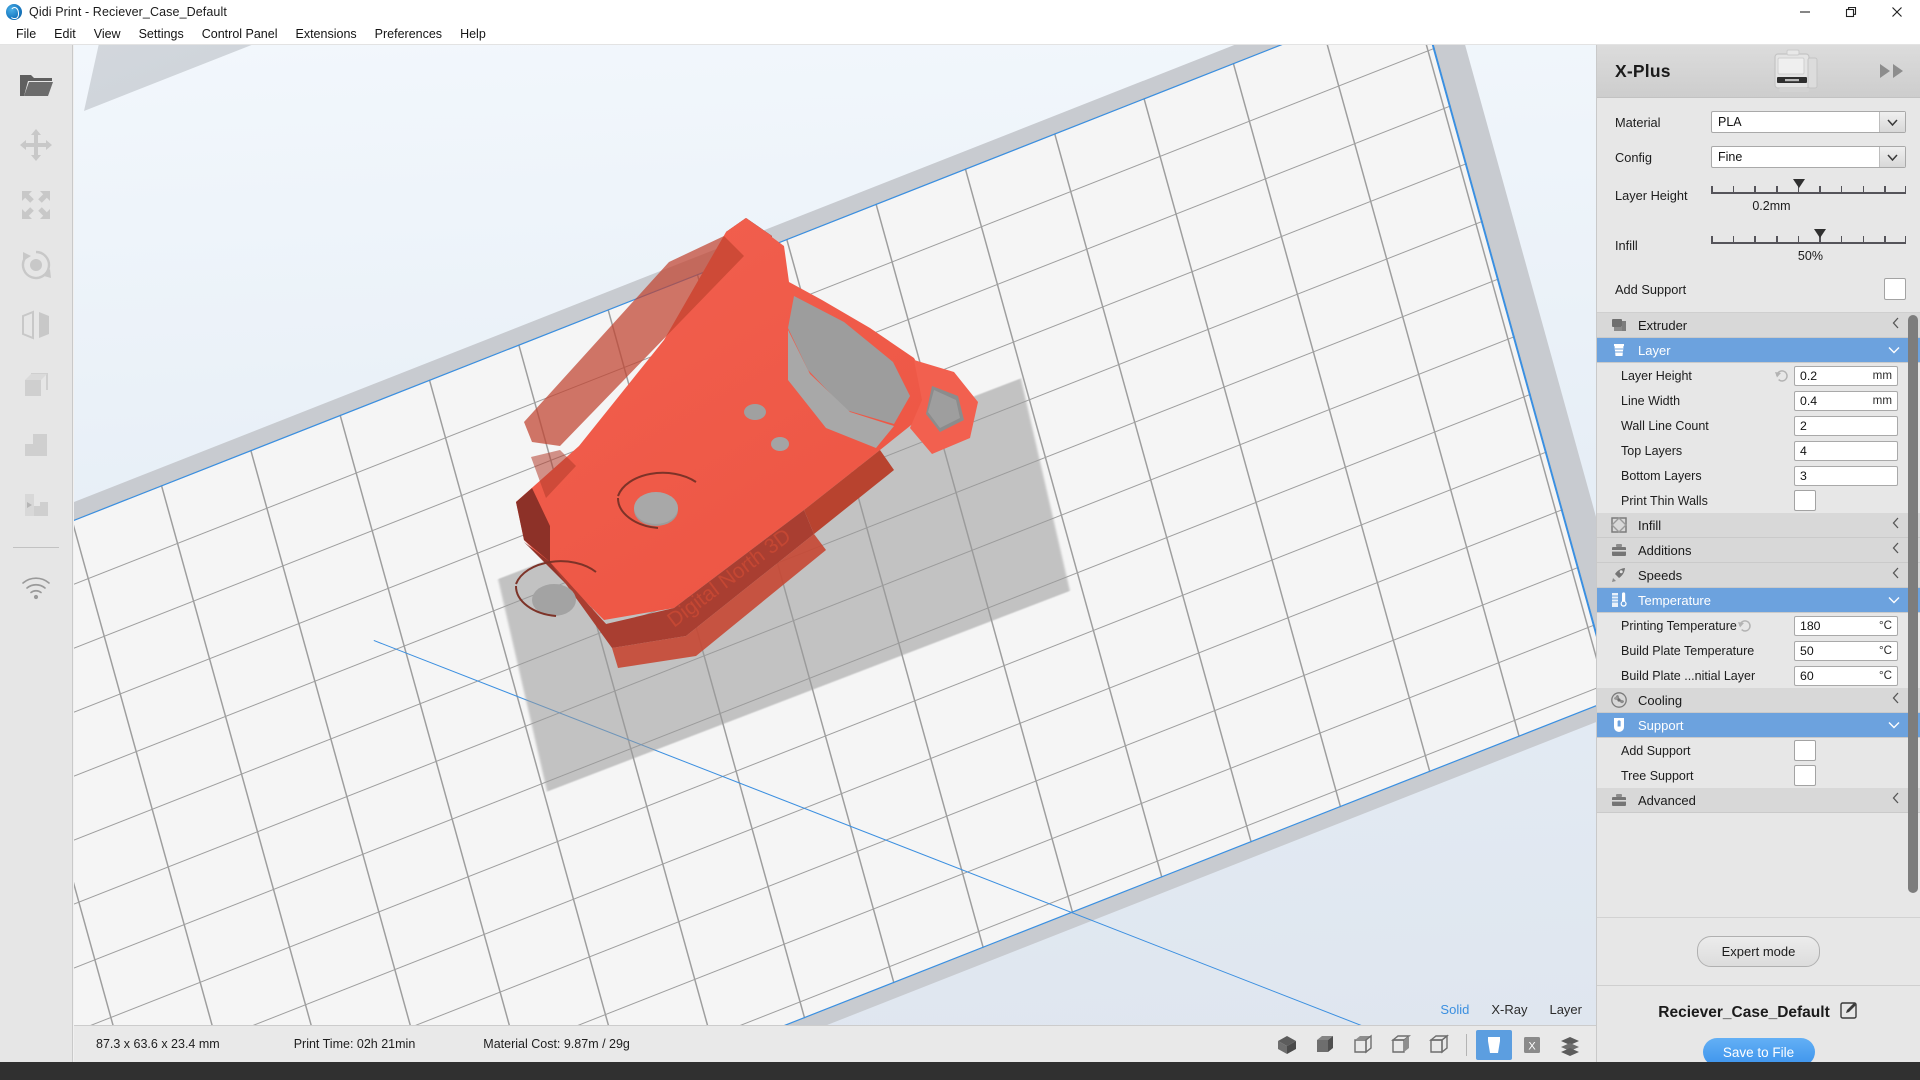 This screenshot has width=1920, height=1080. What do you see at coordinates (36, 145) in the screenshot?
I see `move-icon` at bounding box center [36, 145].